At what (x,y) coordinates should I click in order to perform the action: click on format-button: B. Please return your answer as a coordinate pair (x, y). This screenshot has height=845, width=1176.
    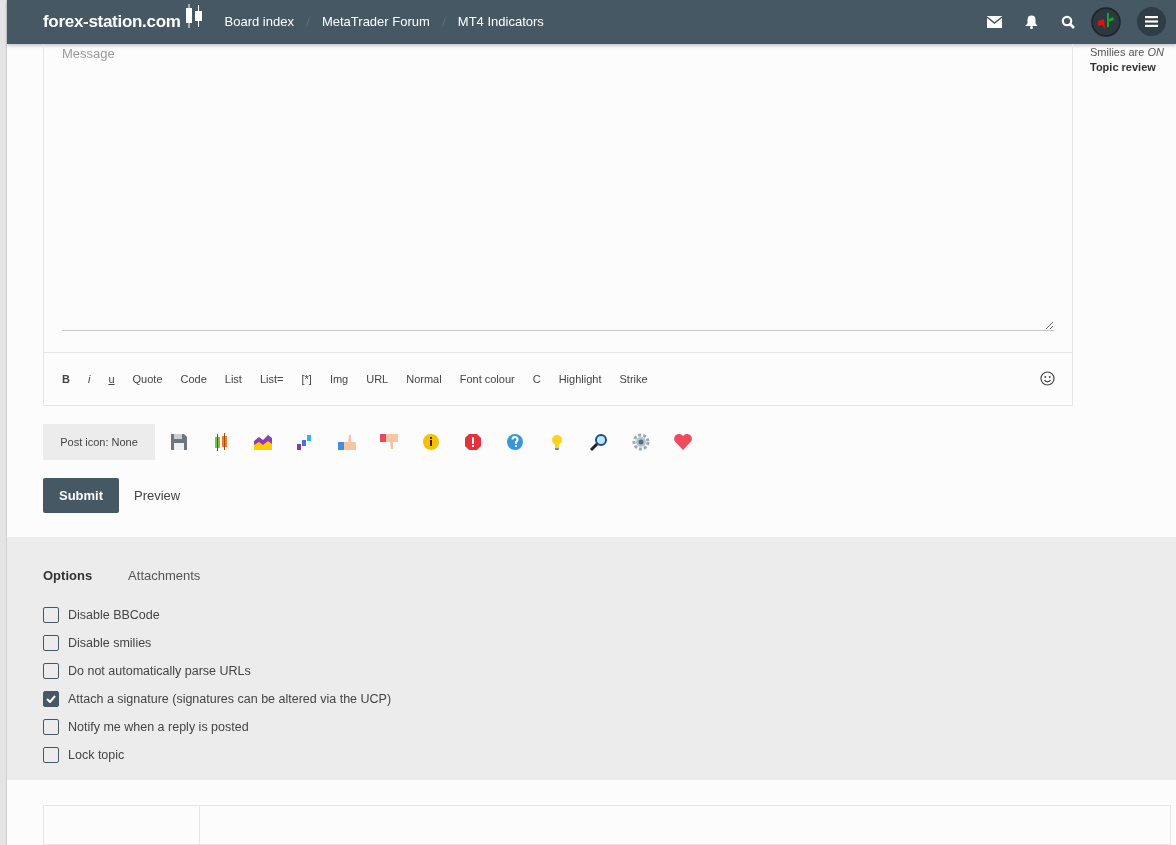
    Looking at the image, I should click on (66, 379).